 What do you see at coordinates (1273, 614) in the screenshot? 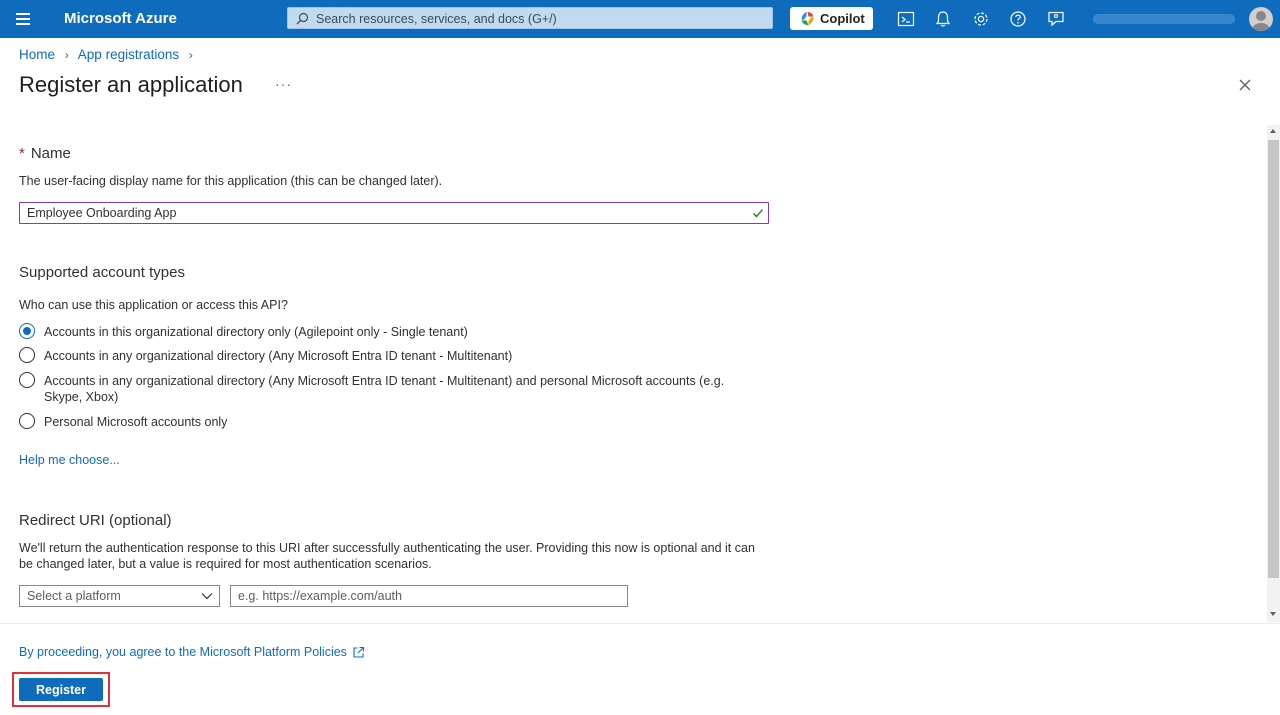
I see `scroll-down-icon` at bounding box center [1273, 614].